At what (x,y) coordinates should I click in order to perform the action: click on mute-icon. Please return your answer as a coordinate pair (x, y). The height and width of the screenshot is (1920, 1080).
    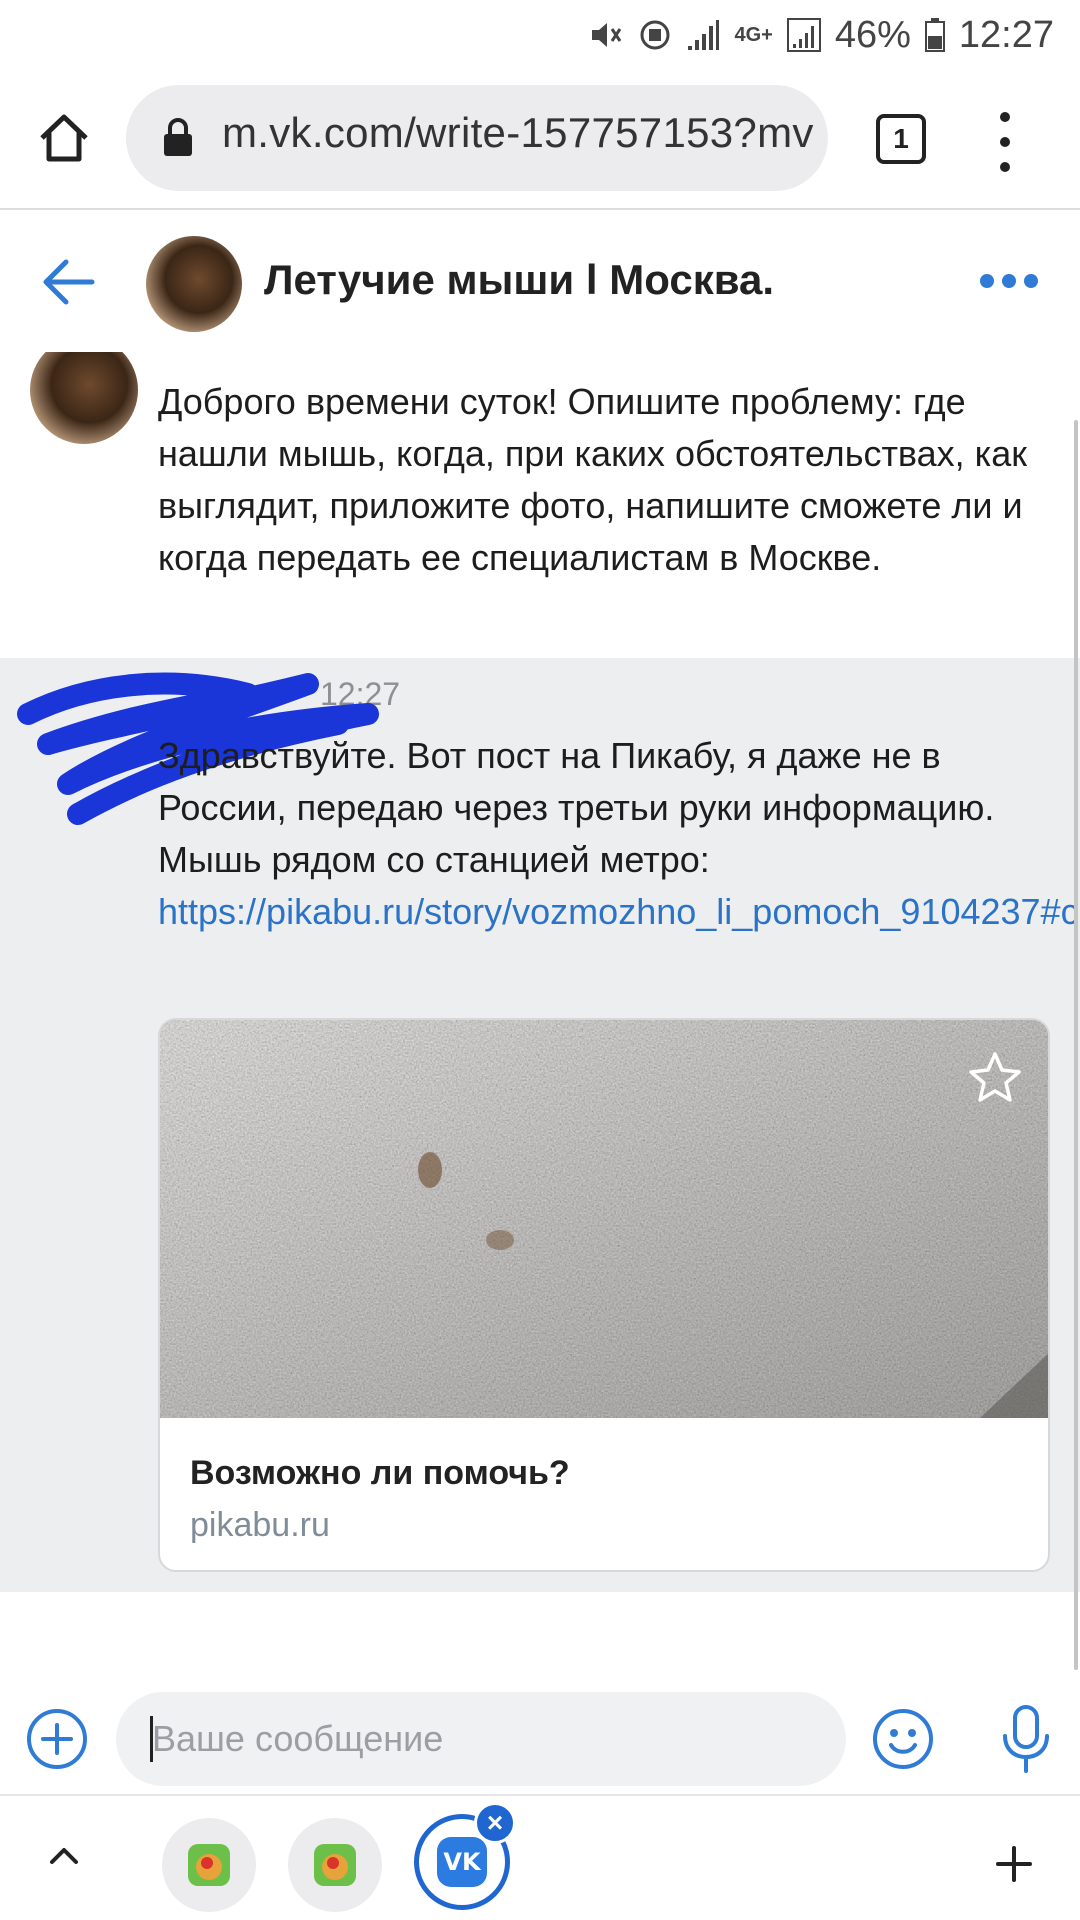
    Looking at the image, I should click on (606, 35).